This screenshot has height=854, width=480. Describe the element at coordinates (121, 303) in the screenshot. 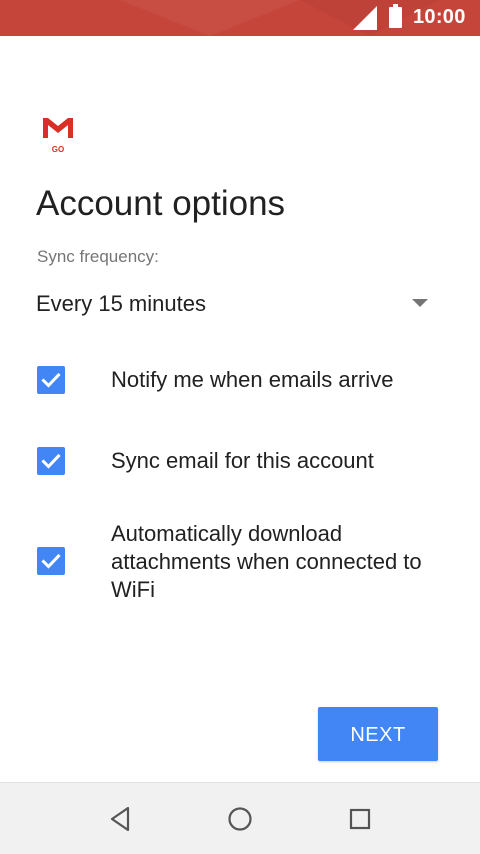

I see `sync-frequency-value: Every 15 minutes` at that location.